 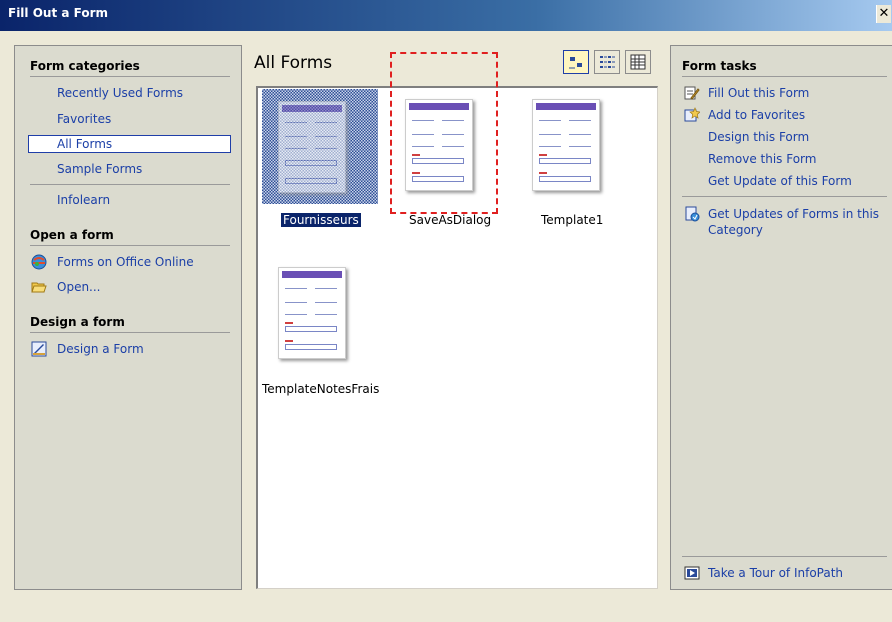 I want to click on title-bar: Fill Out a Form ✕, so click(x=446, y=15).